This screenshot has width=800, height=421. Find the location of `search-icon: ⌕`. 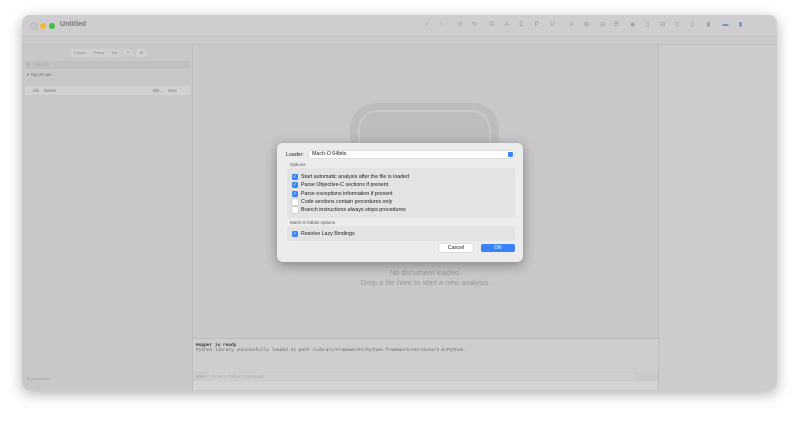

search-icon: ⌕ is located at coordinates (28, 64).